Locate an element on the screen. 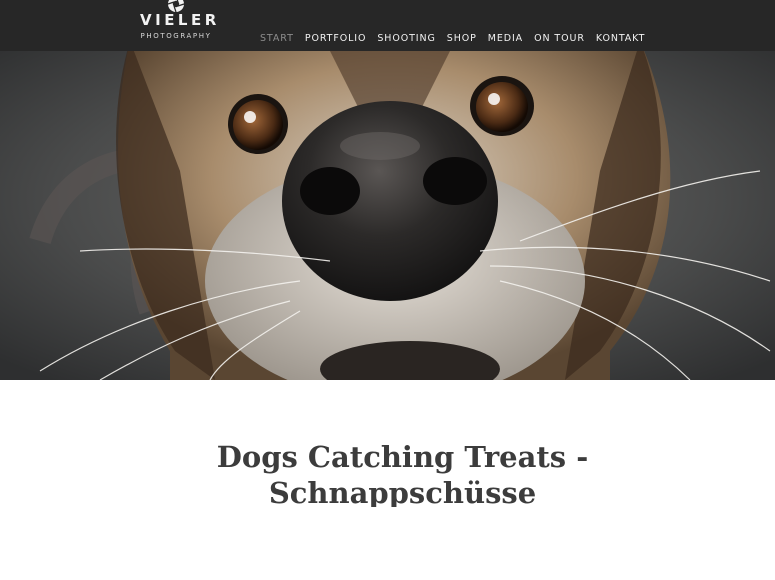 The image size is (775, 580). nav-item-shooting: SHOOTING is located at coordinates (406, 40).